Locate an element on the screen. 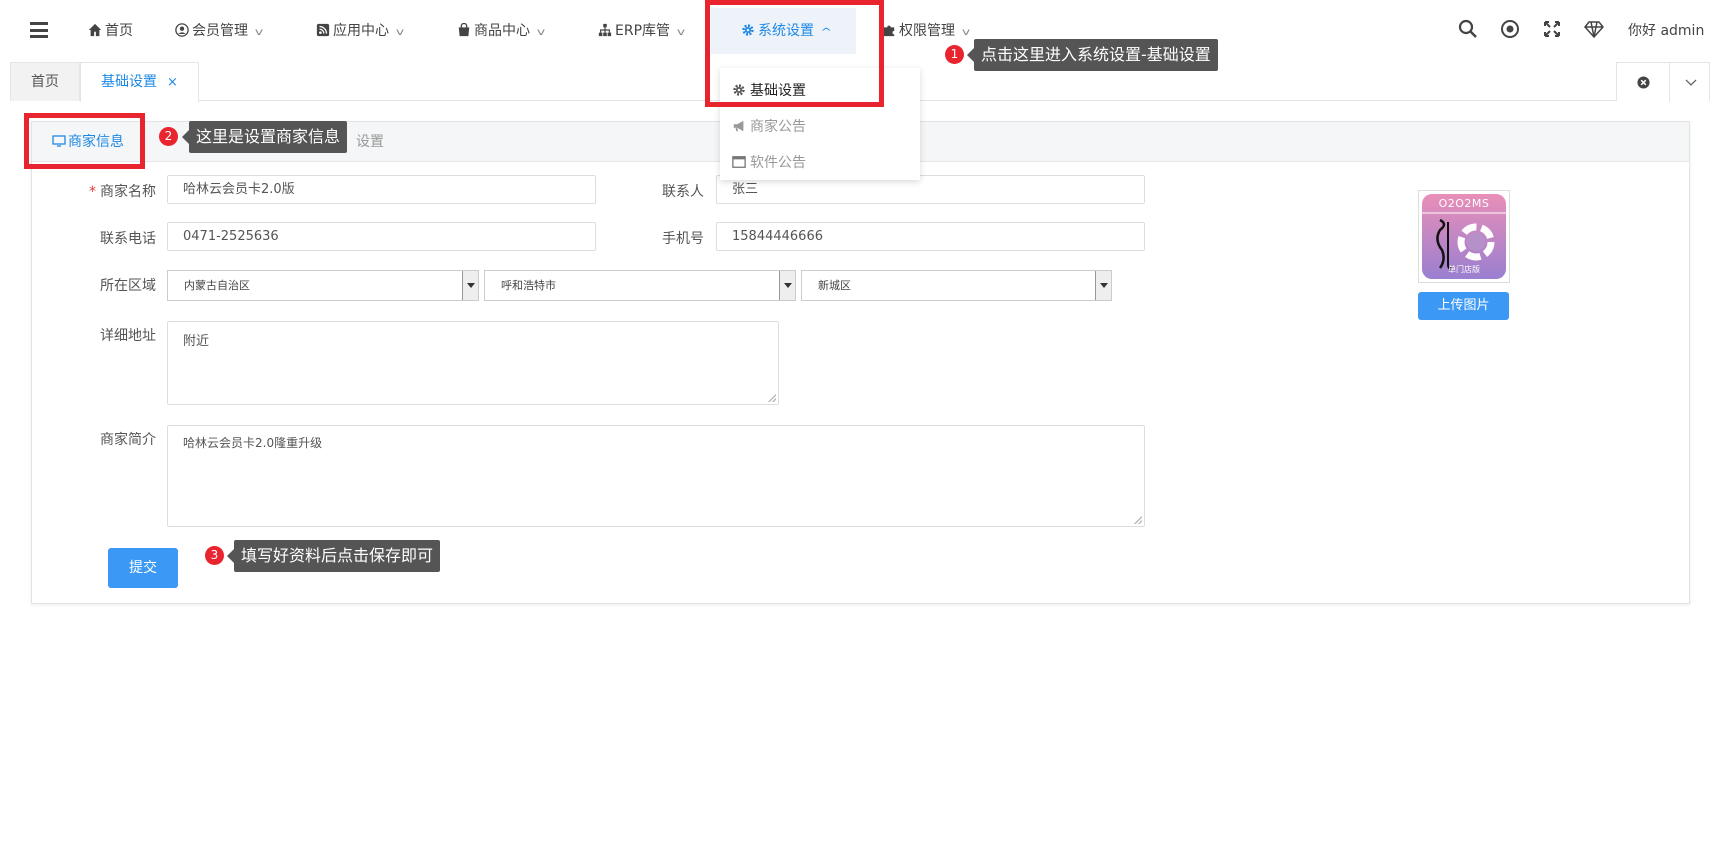  nav-erp: ERP库管 v is located at coordinates (642, 31).